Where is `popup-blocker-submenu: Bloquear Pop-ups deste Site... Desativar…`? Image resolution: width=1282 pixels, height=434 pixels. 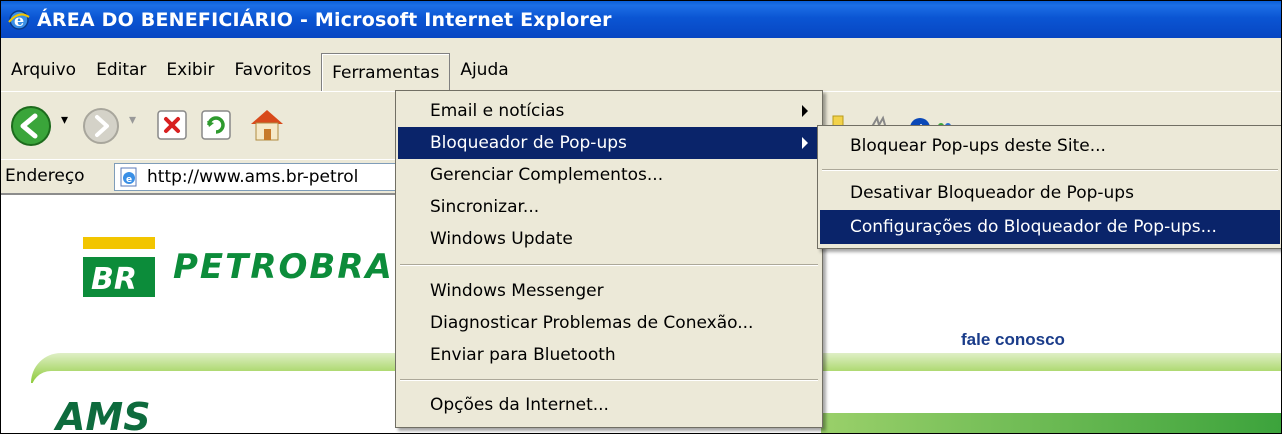
popup-blocker-submenu: Bloquear Pop-ups deste Site... Desativar… is located at coordinates (1049, 187).